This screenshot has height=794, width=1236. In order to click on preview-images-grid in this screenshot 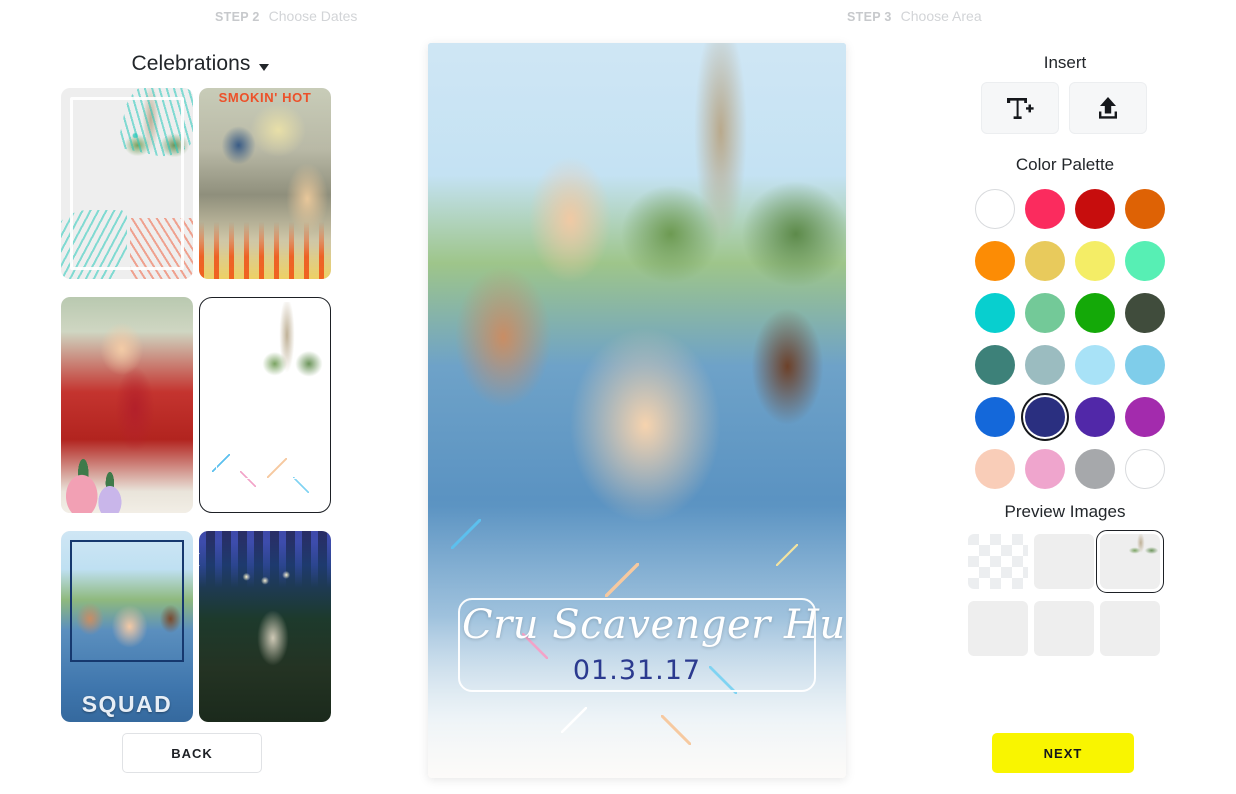, I will do `click(1064, 594)`.